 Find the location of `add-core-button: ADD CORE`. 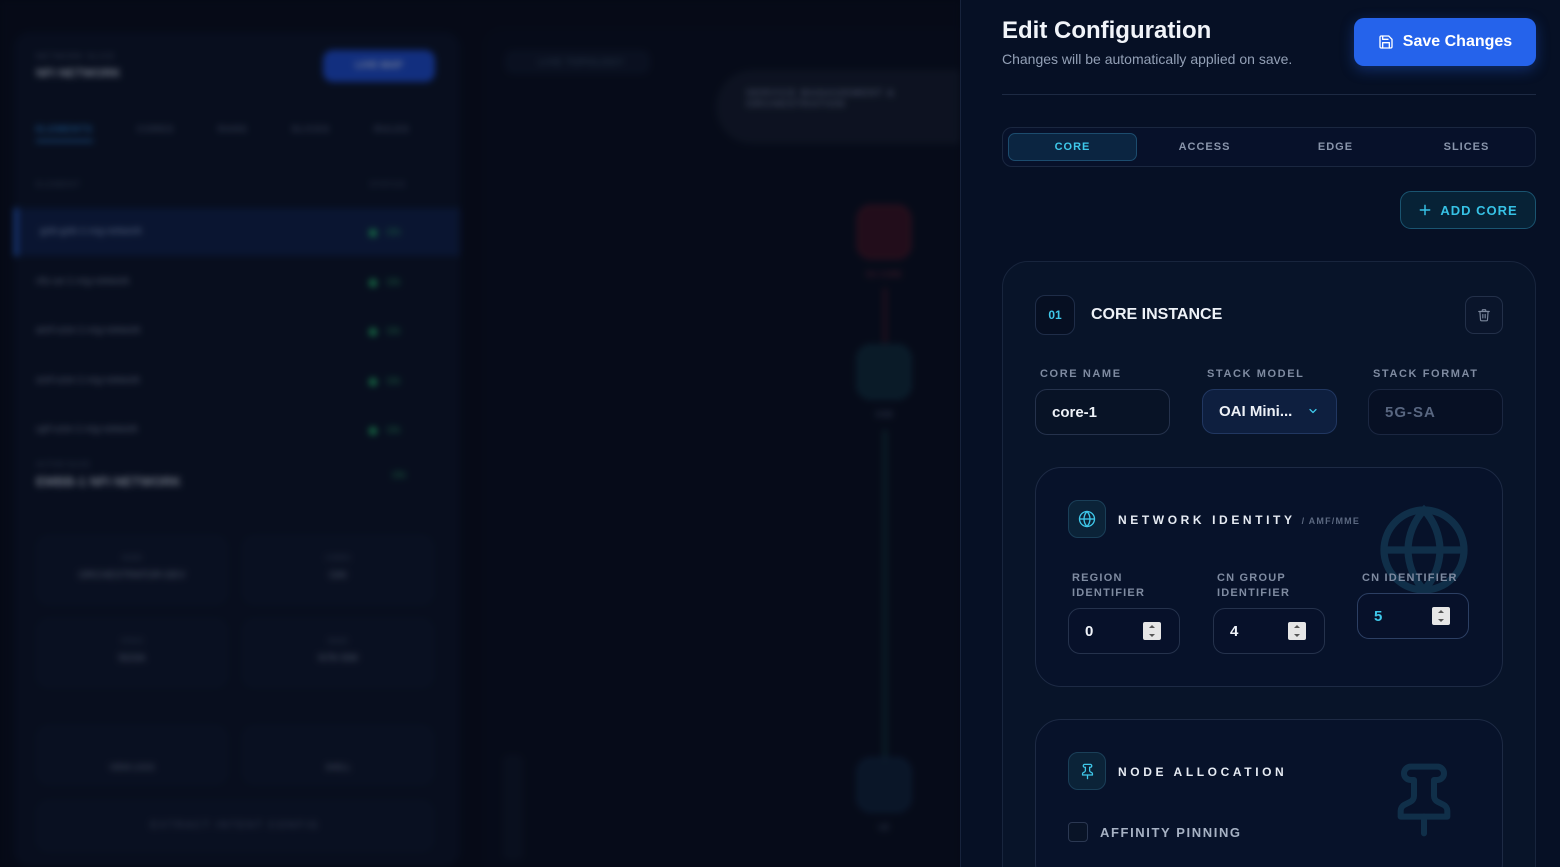

add-core-button: ADD CORE is located at coordinates (1468, 210).